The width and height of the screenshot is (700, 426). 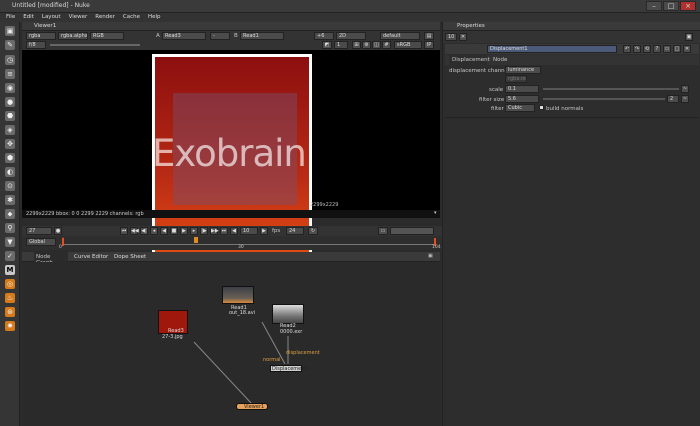 I want to click on gear-icon: ⚙, so click(x=366, y=45).